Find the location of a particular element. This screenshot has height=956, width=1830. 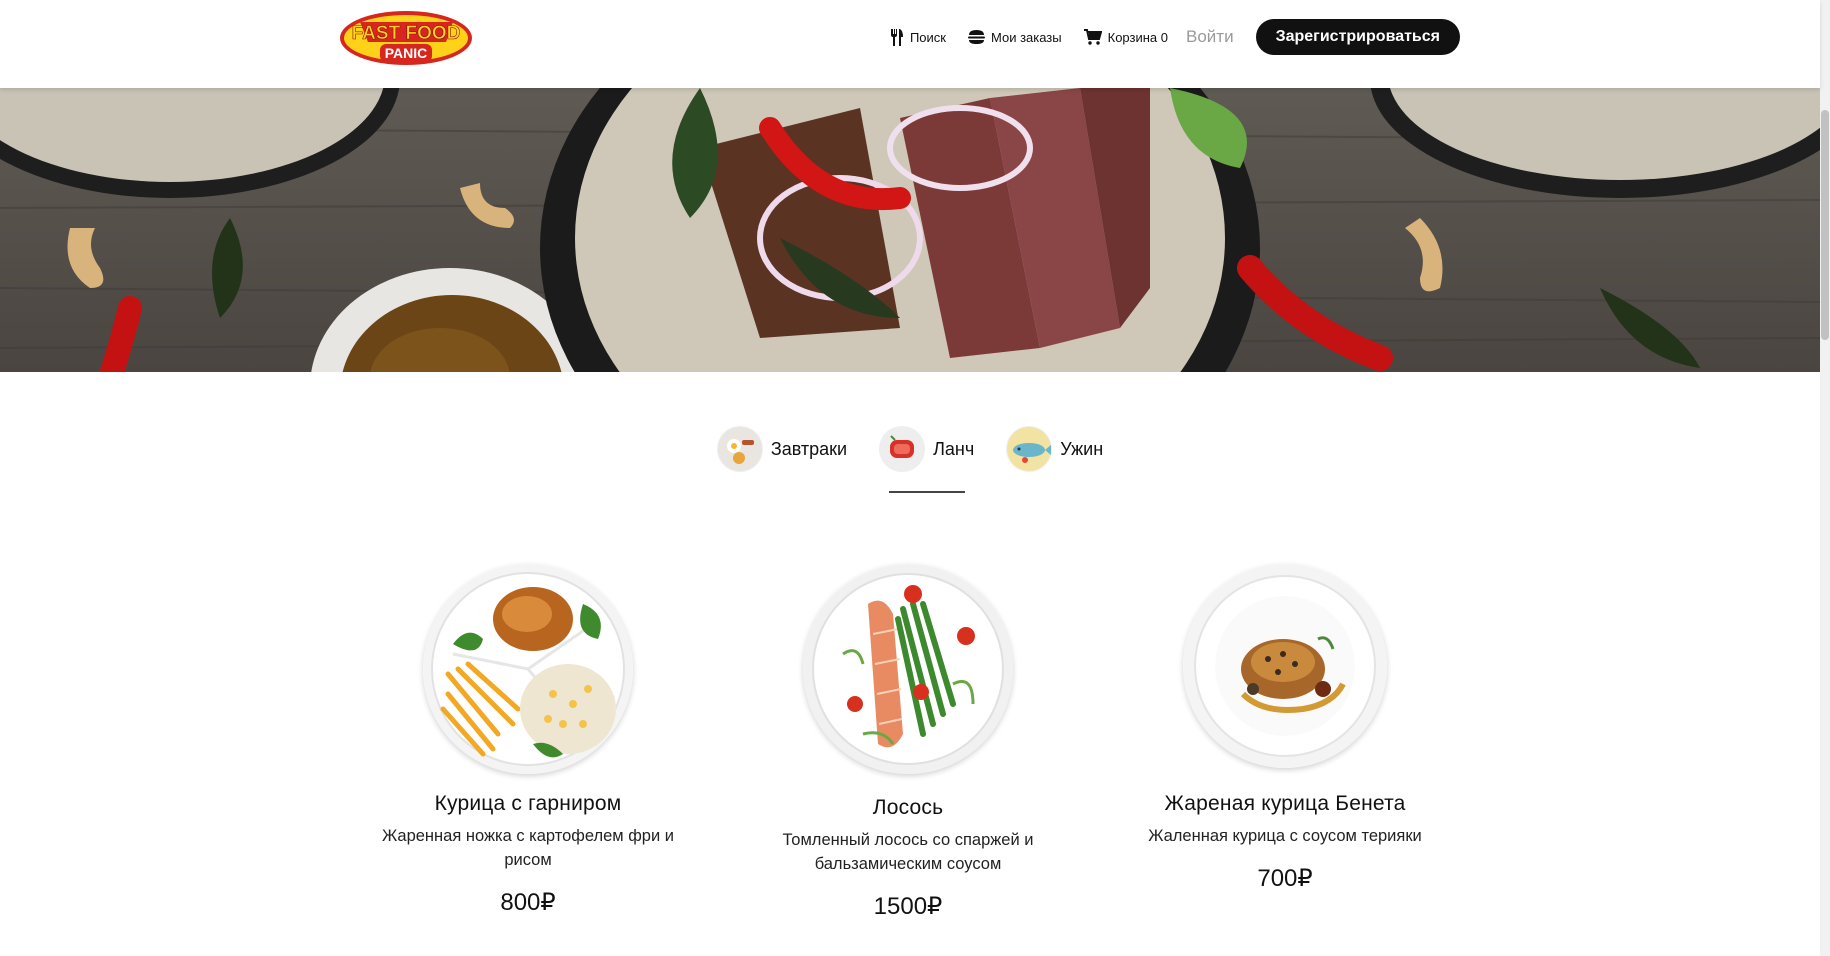

dish-description: Жаленная курица с соусом терияки is located at coordinates (1285, 836).